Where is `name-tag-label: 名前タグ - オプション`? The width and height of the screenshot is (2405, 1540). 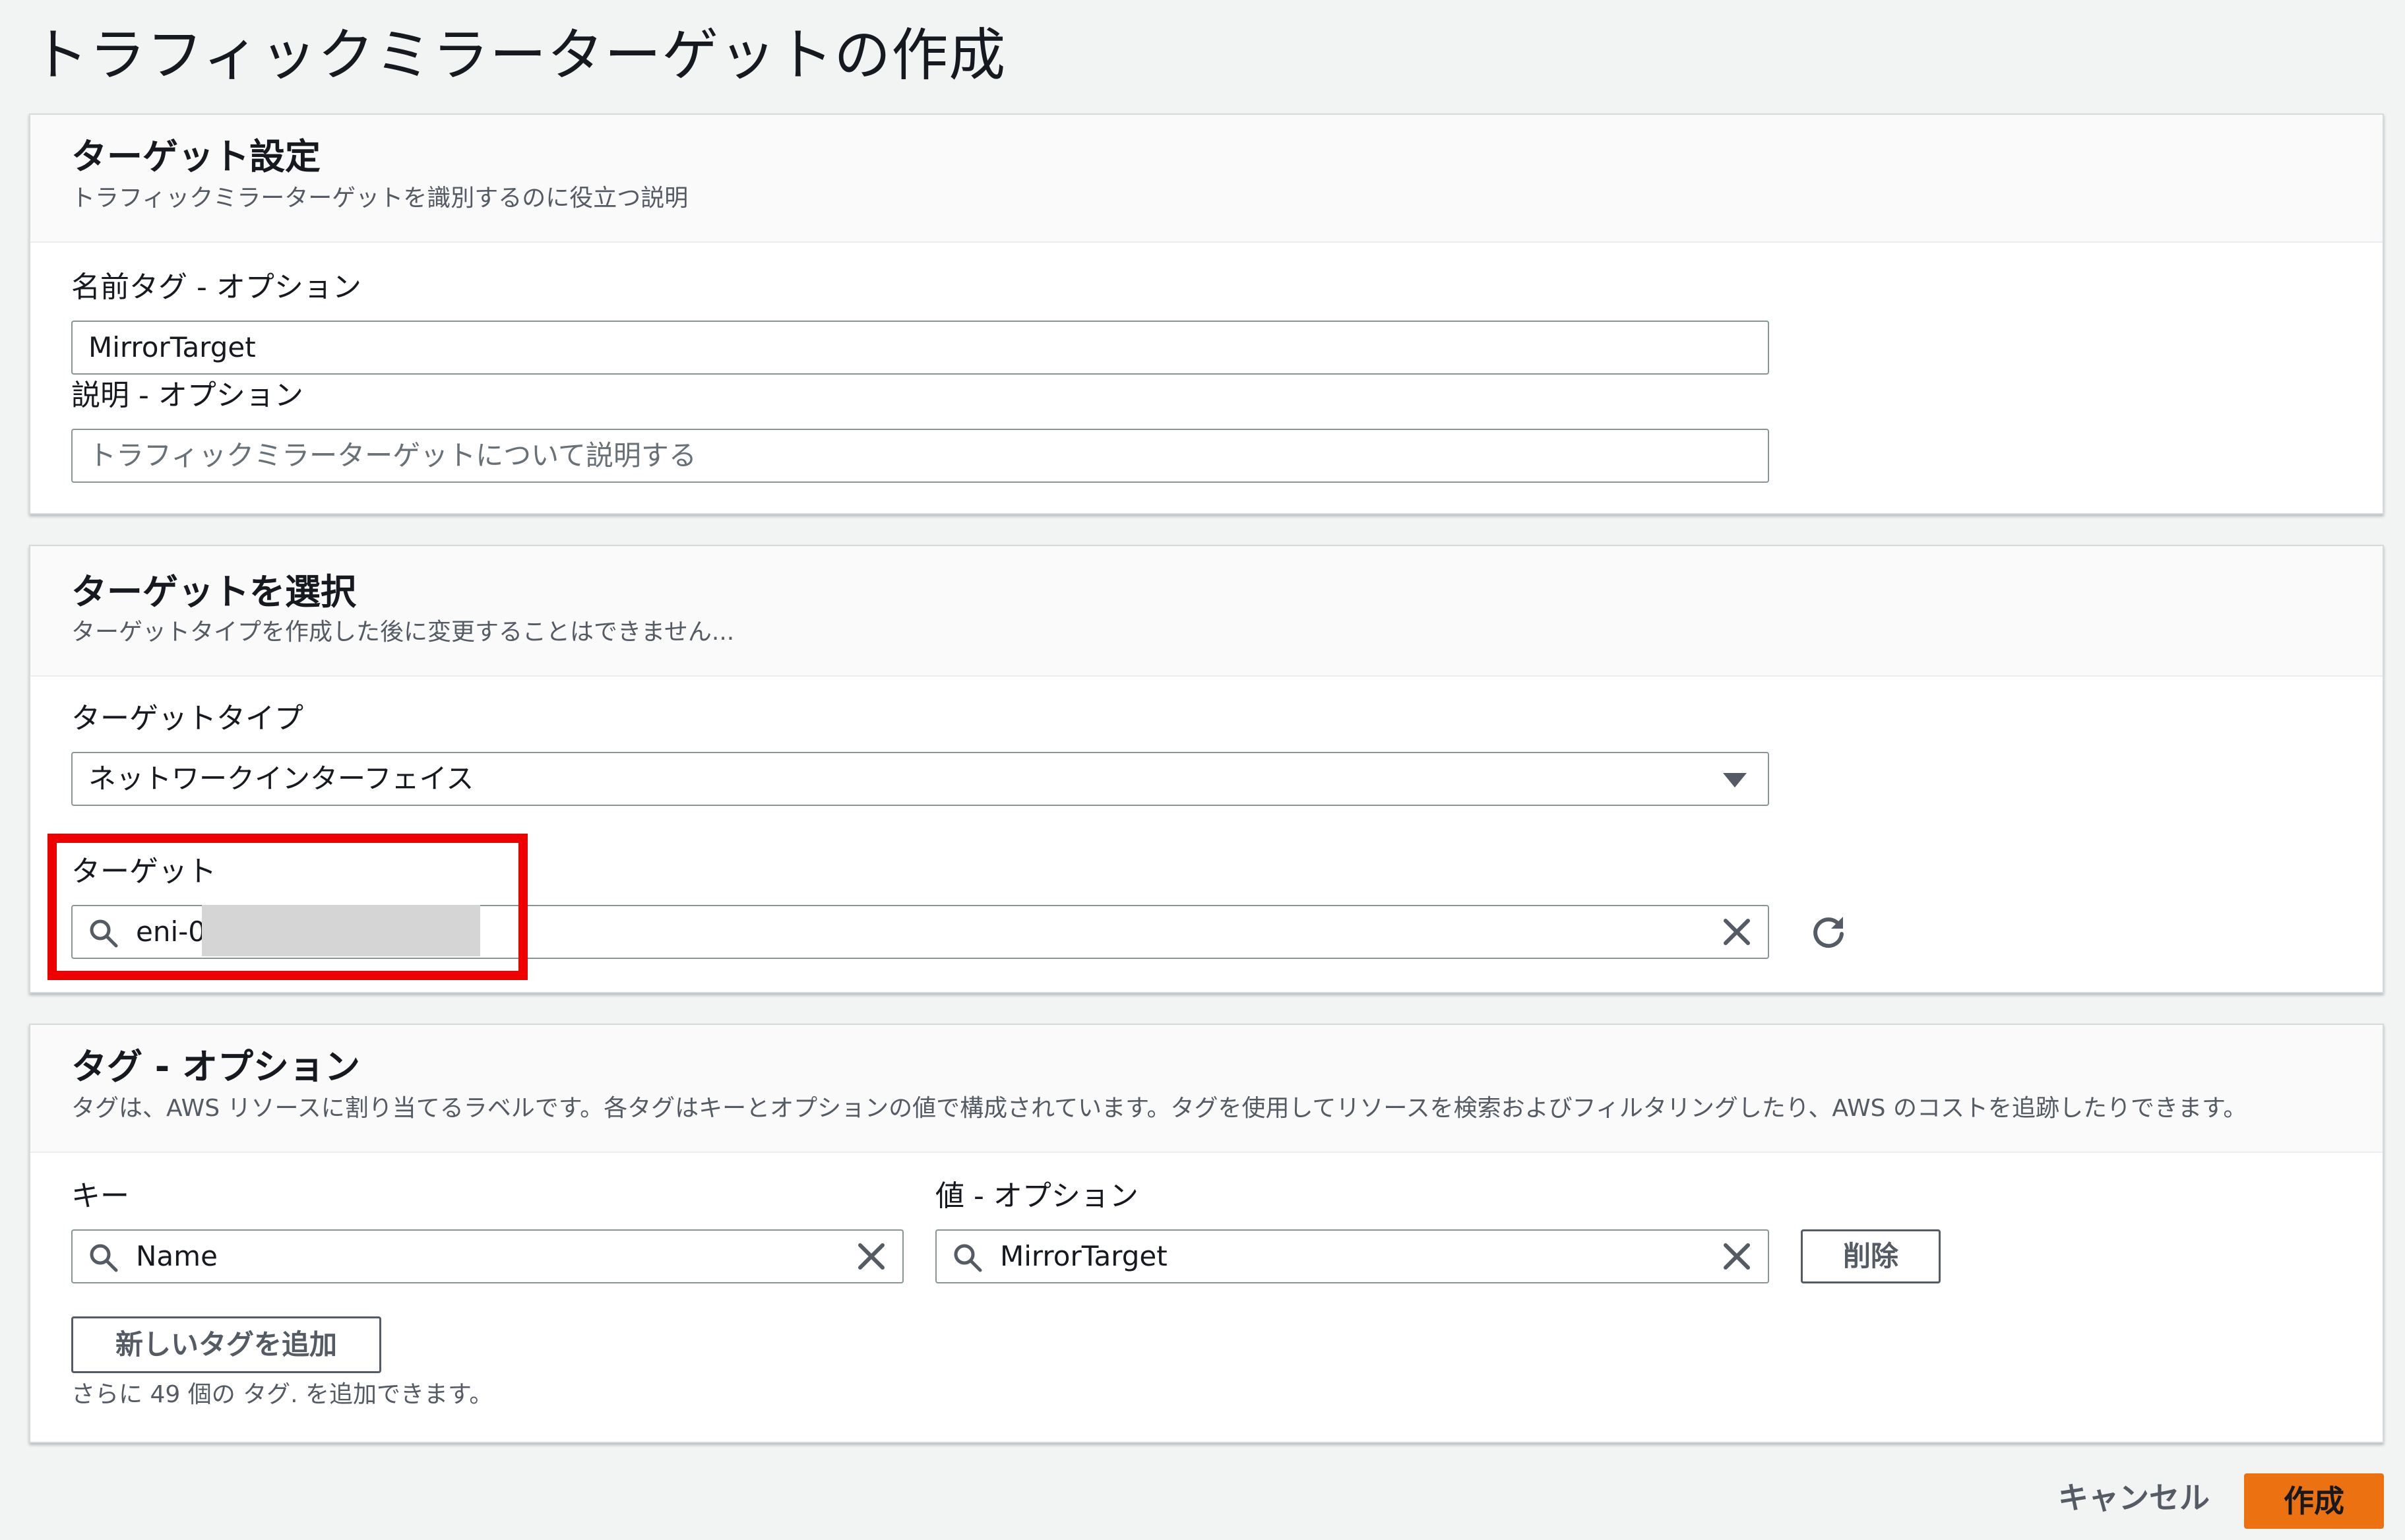
name-tag-label: 名前タグ - オプション is located at coordinates (216, 287).